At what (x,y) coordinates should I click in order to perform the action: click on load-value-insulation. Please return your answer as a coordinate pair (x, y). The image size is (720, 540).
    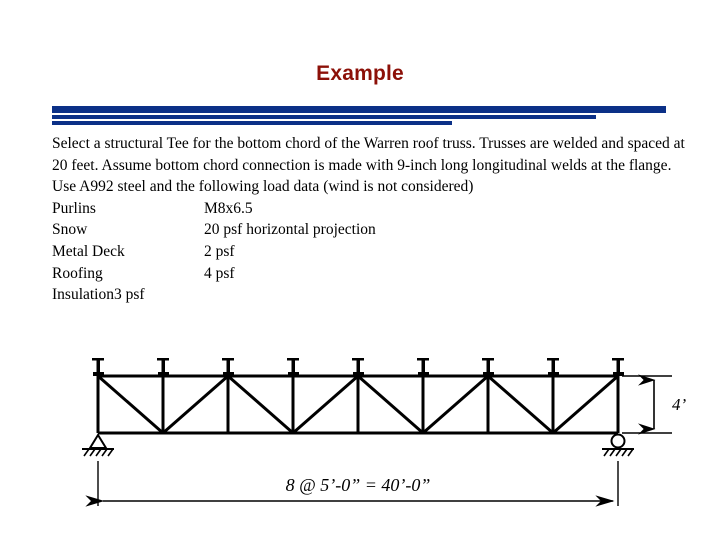
    Looking at the image, I should click on (290, 295).